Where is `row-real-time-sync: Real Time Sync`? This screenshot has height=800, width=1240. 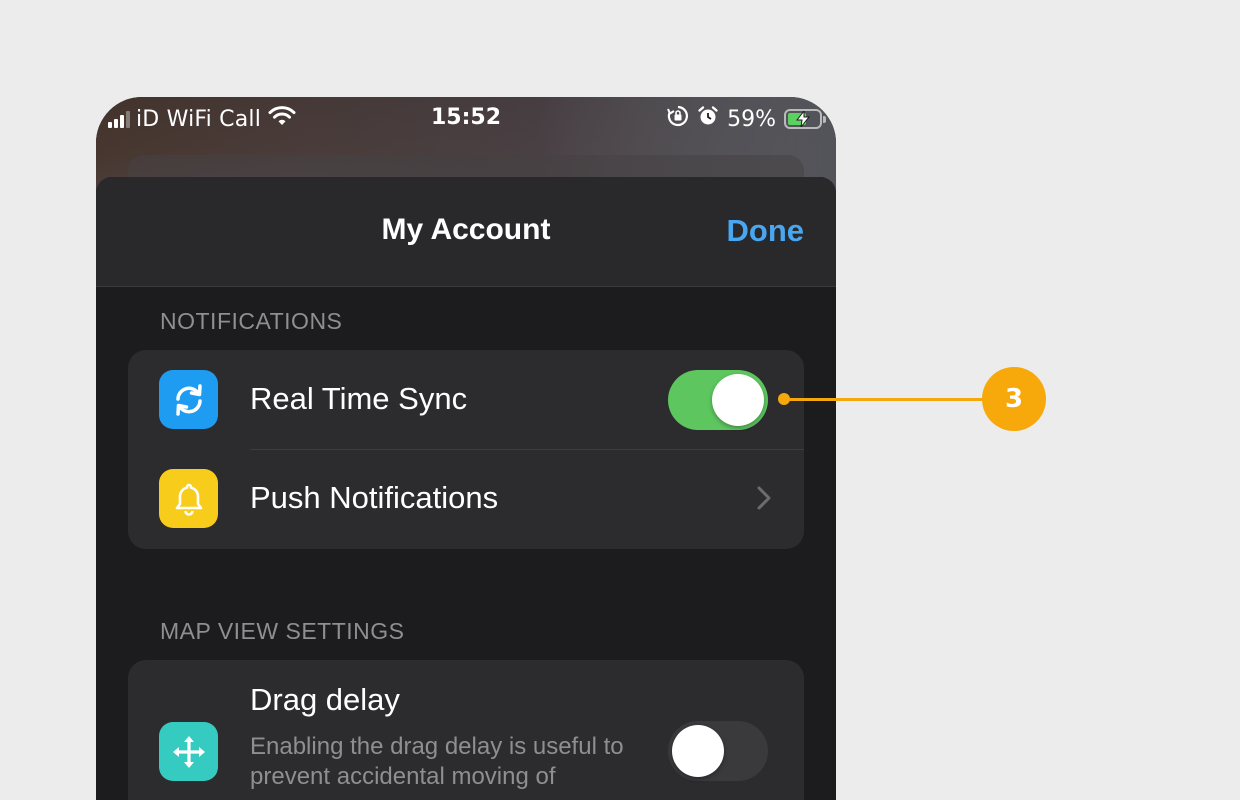 row-real-time-sync: Real Time Sync is located at coordinates (466, 399).